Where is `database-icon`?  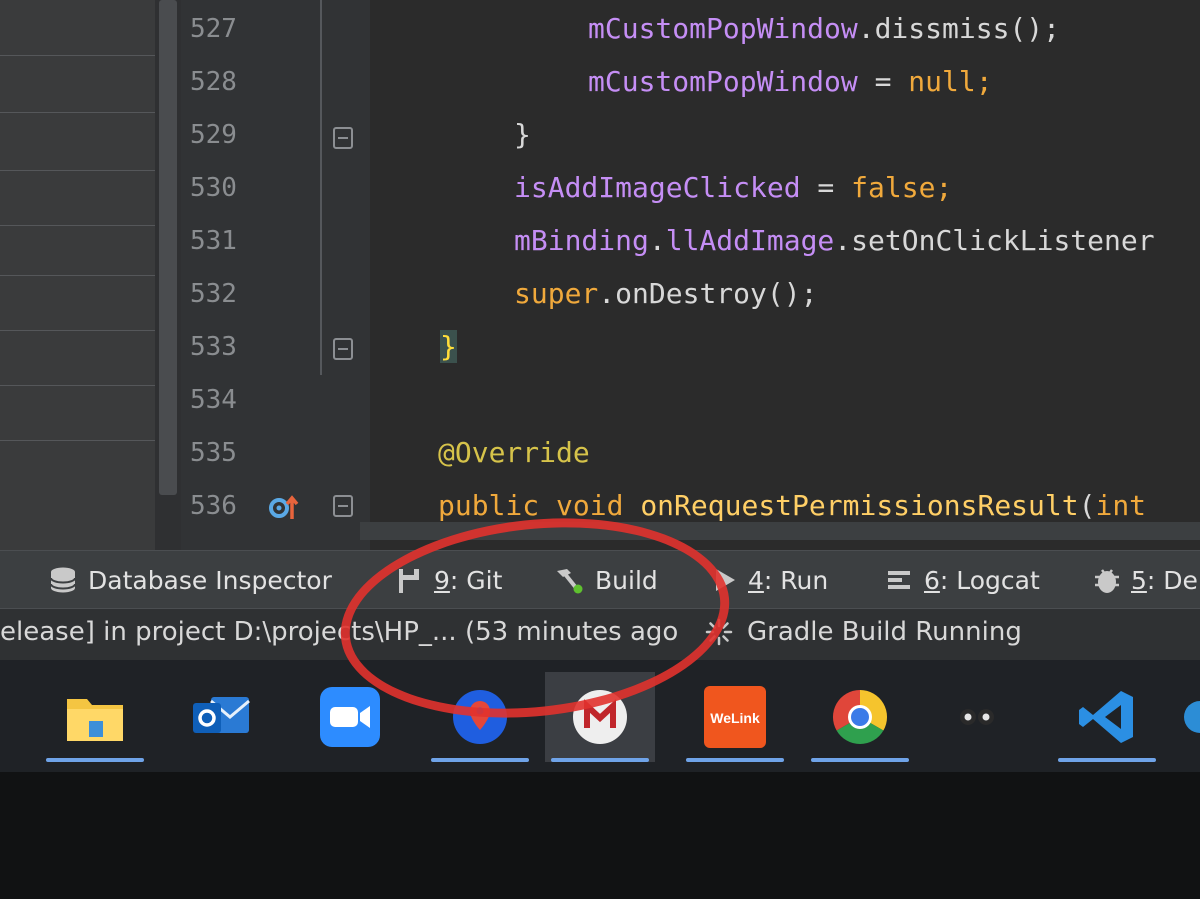 database-icon is located at coordinates (63, 580).